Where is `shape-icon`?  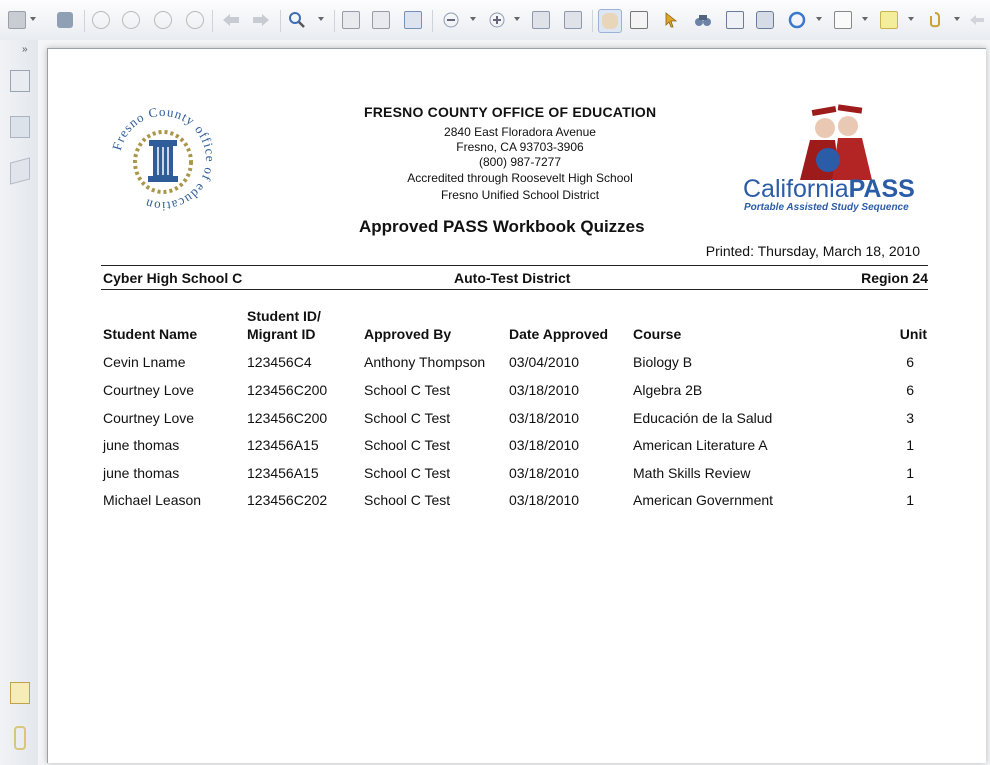 shape-icon is located at coordinates (797, 20).